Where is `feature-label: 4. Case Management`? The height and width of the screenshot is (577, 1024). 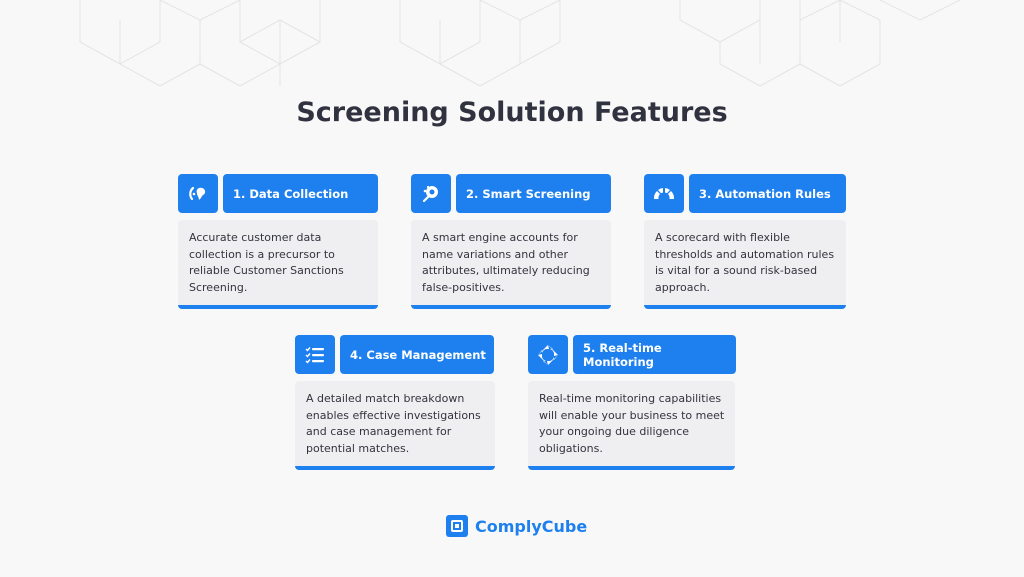
feature-label: 4. Case Management is located at coordinates (417, 354).